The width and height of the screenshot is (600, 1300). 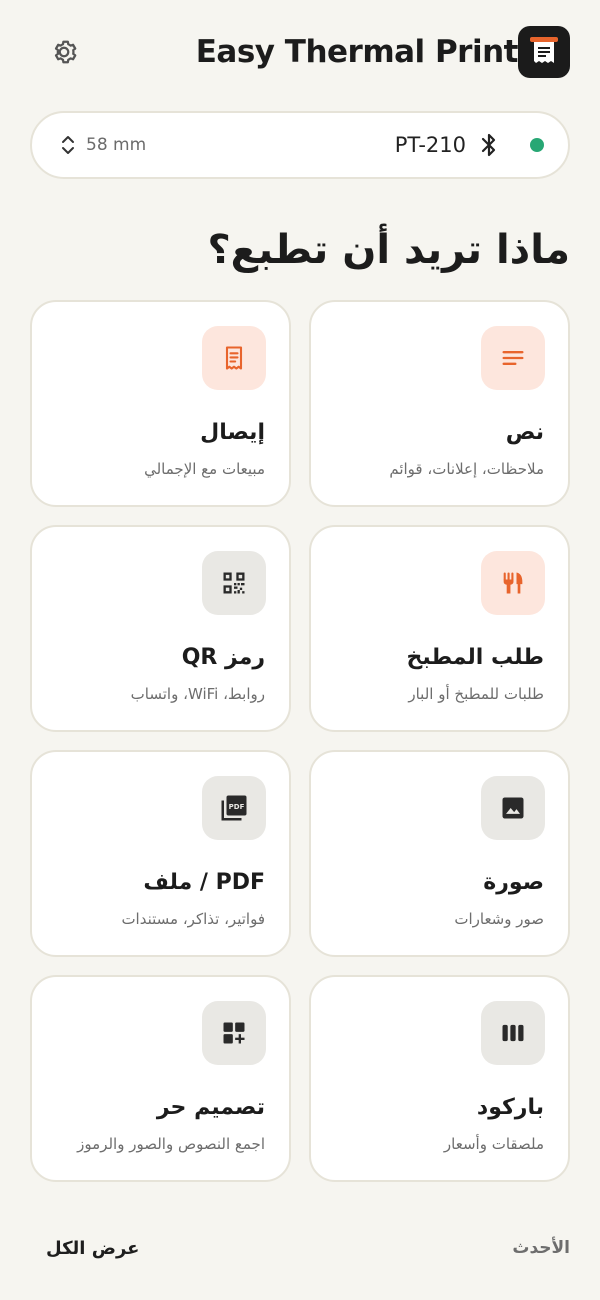 I want to click on app-header: Easy Thermal Print, so click(x=300, y=52).